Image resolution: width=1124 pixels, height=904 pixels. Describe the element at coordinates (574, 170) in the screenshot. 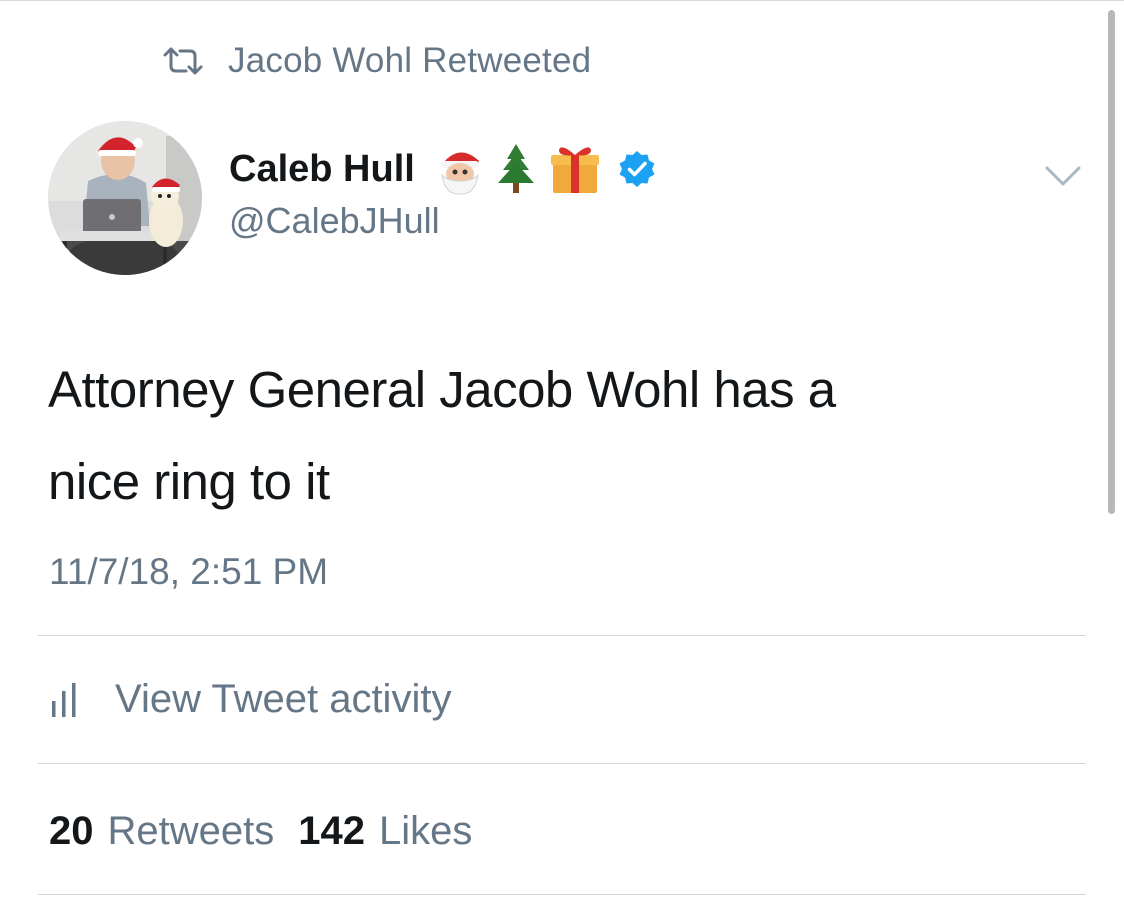

I see `gift-emoji-icon` at that location.